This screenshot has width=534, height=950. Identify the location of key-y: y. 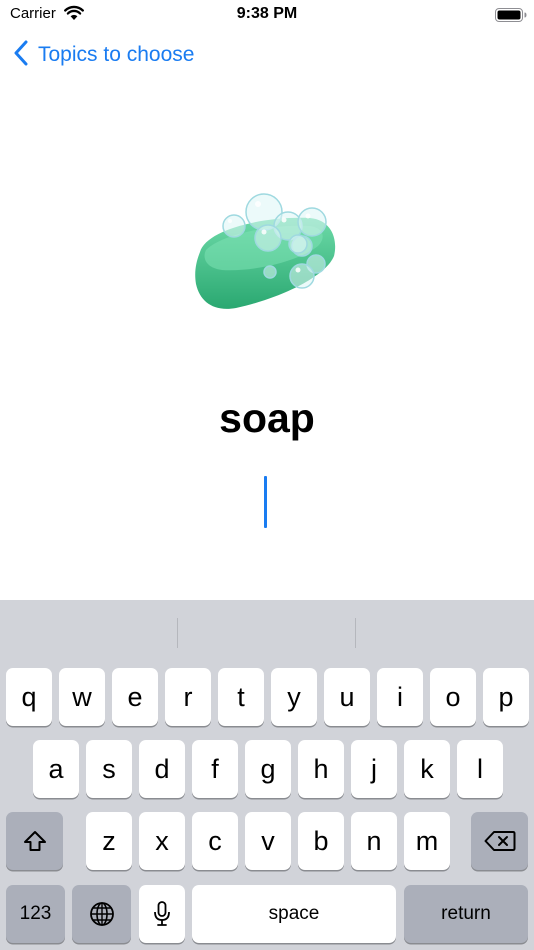
(294, 697).